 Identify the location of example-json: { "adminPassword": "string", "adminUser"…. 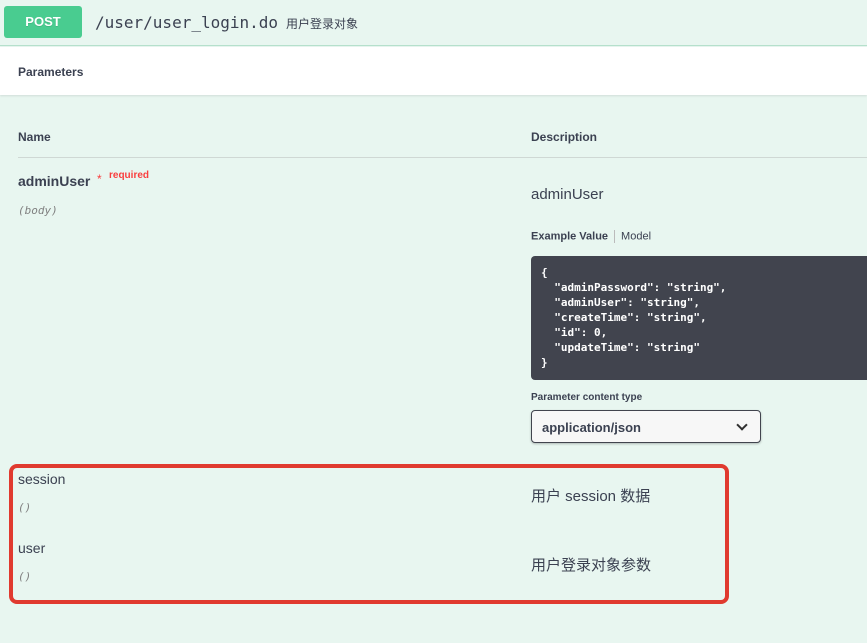
(634, 317).